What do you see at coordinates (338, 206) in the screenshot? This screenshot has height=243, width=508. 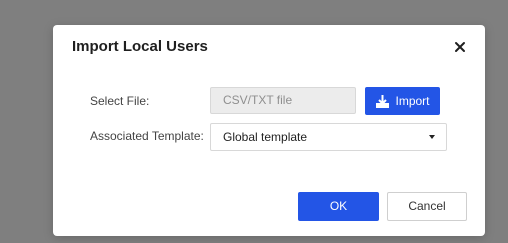 I see `ok-button: OK` at bounding box center [338, 206].